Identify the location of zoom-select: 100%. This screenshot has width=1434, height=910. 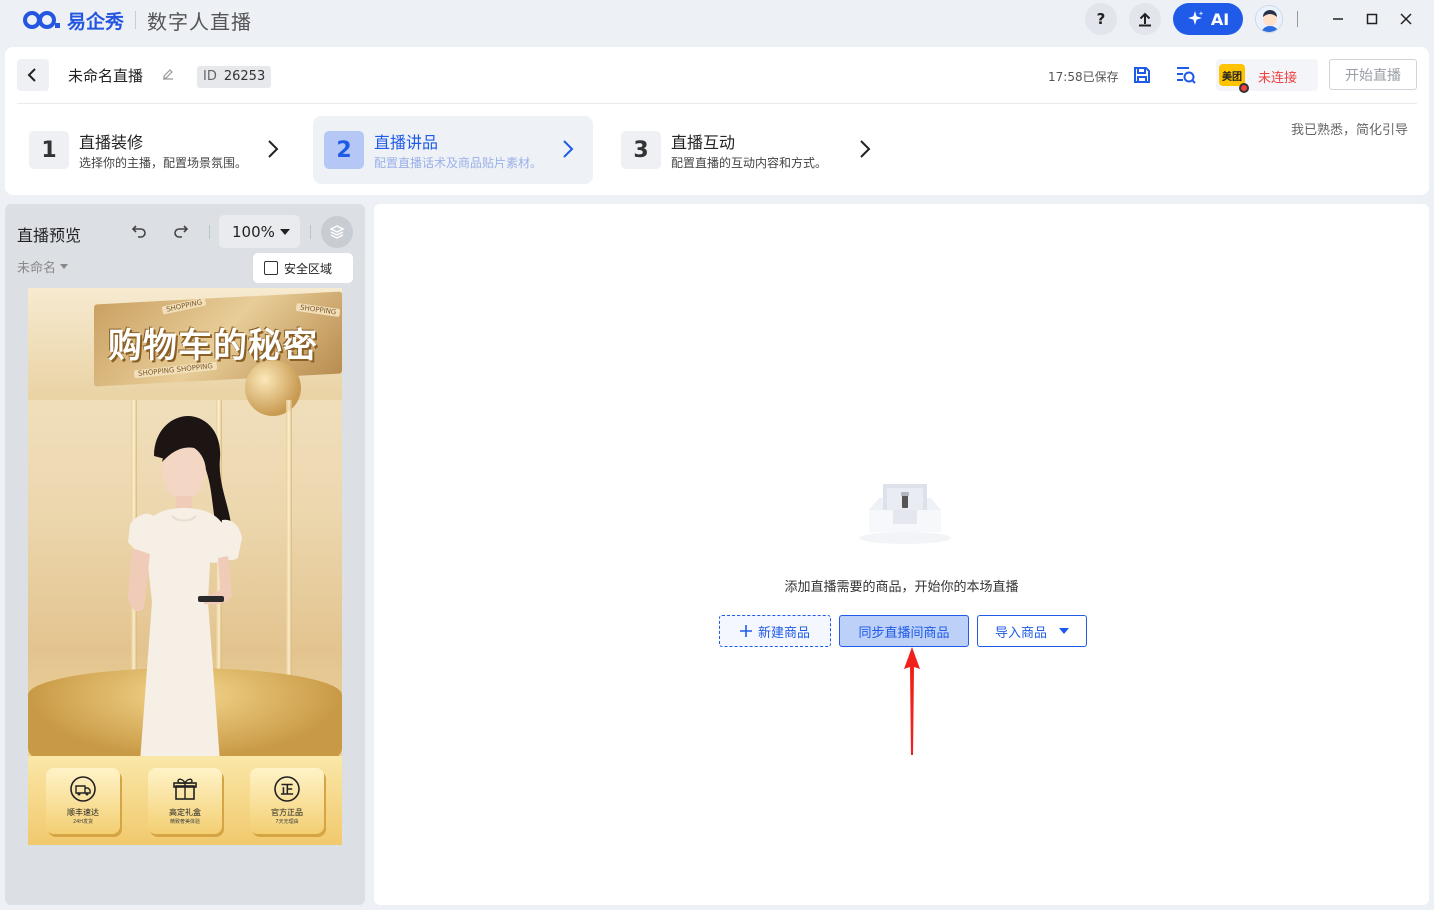
(259, 231).